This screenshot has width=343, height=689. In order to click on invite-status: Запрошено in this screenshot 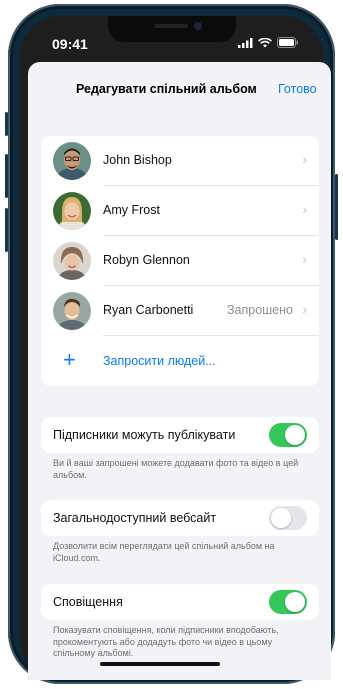, I will do `click(259, 310)`.